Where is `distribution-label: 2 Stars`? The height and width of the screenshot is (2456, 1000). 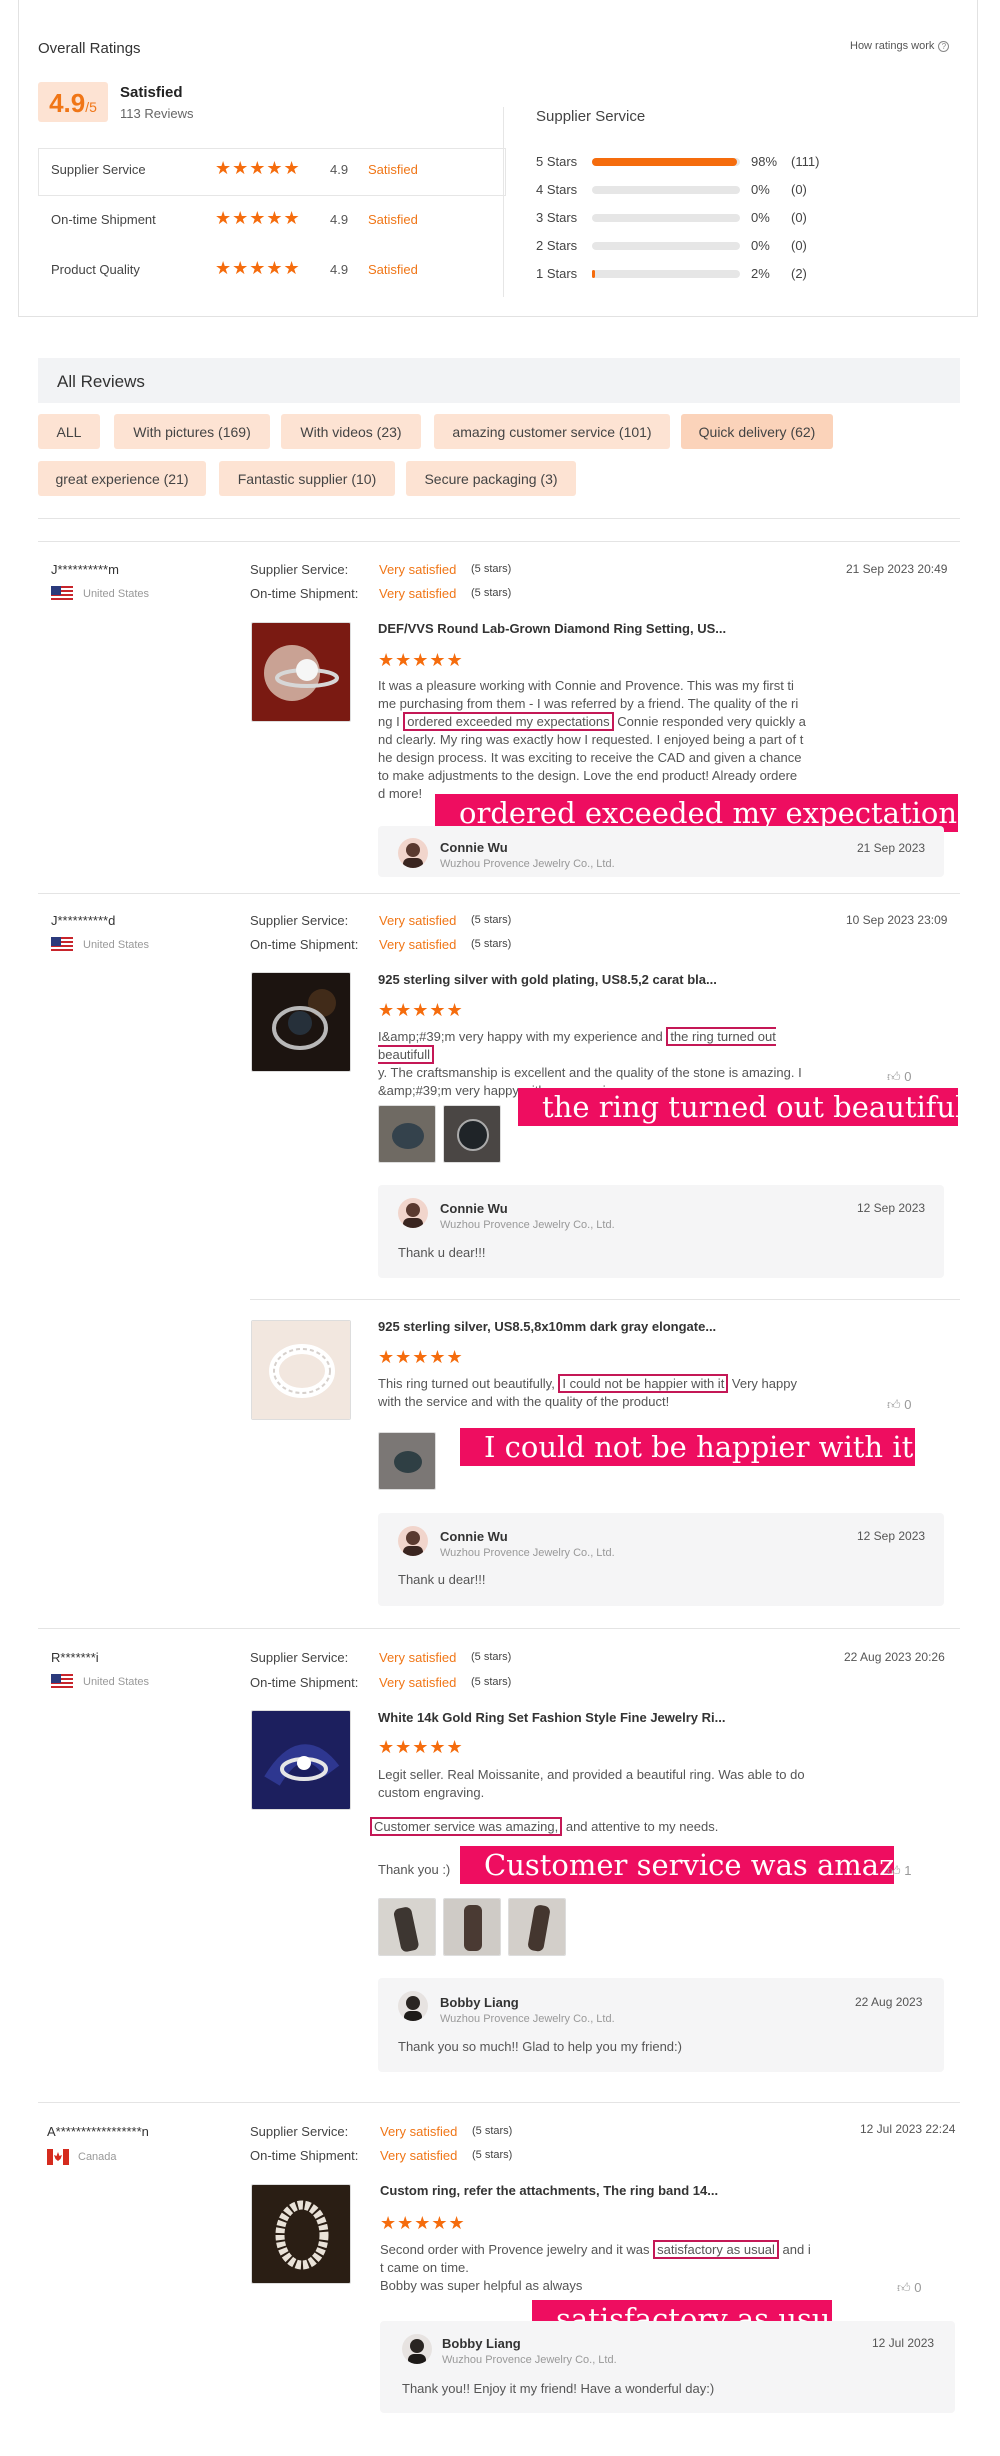
distribution-label: 2 Stars is located at coordinates (557, 245).